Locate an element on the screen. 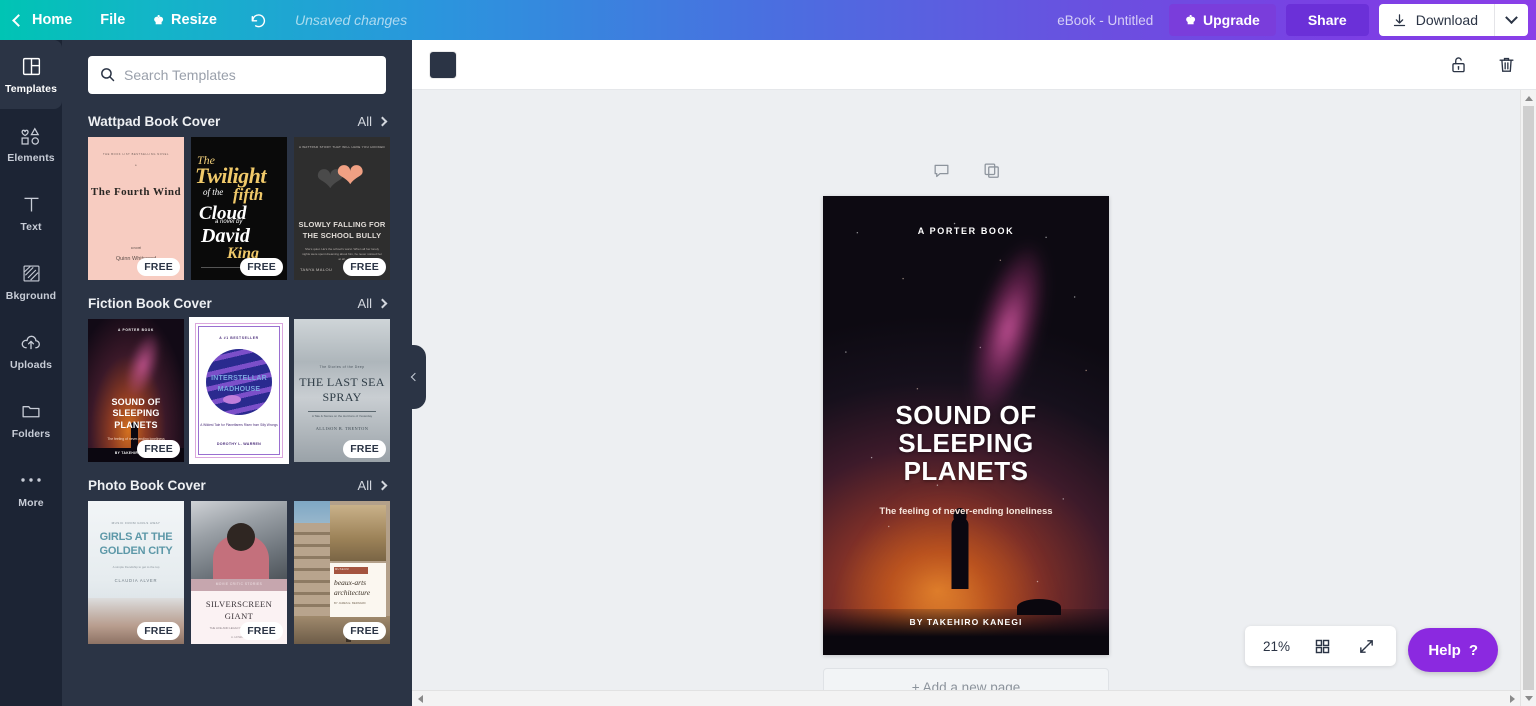 The height and width of the screenshot is (706, 1536). panel-collapse-button is located at coordinates (415, 377).